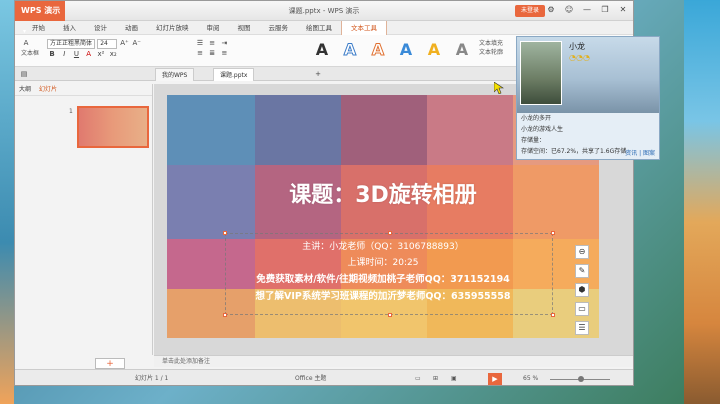 The width and height of the screenshot is (720, 404). What do you see at coordinates (25, 31) in the screenshot?
I see `chevron-down-icon: ▾` at bounding box center [25, 31].